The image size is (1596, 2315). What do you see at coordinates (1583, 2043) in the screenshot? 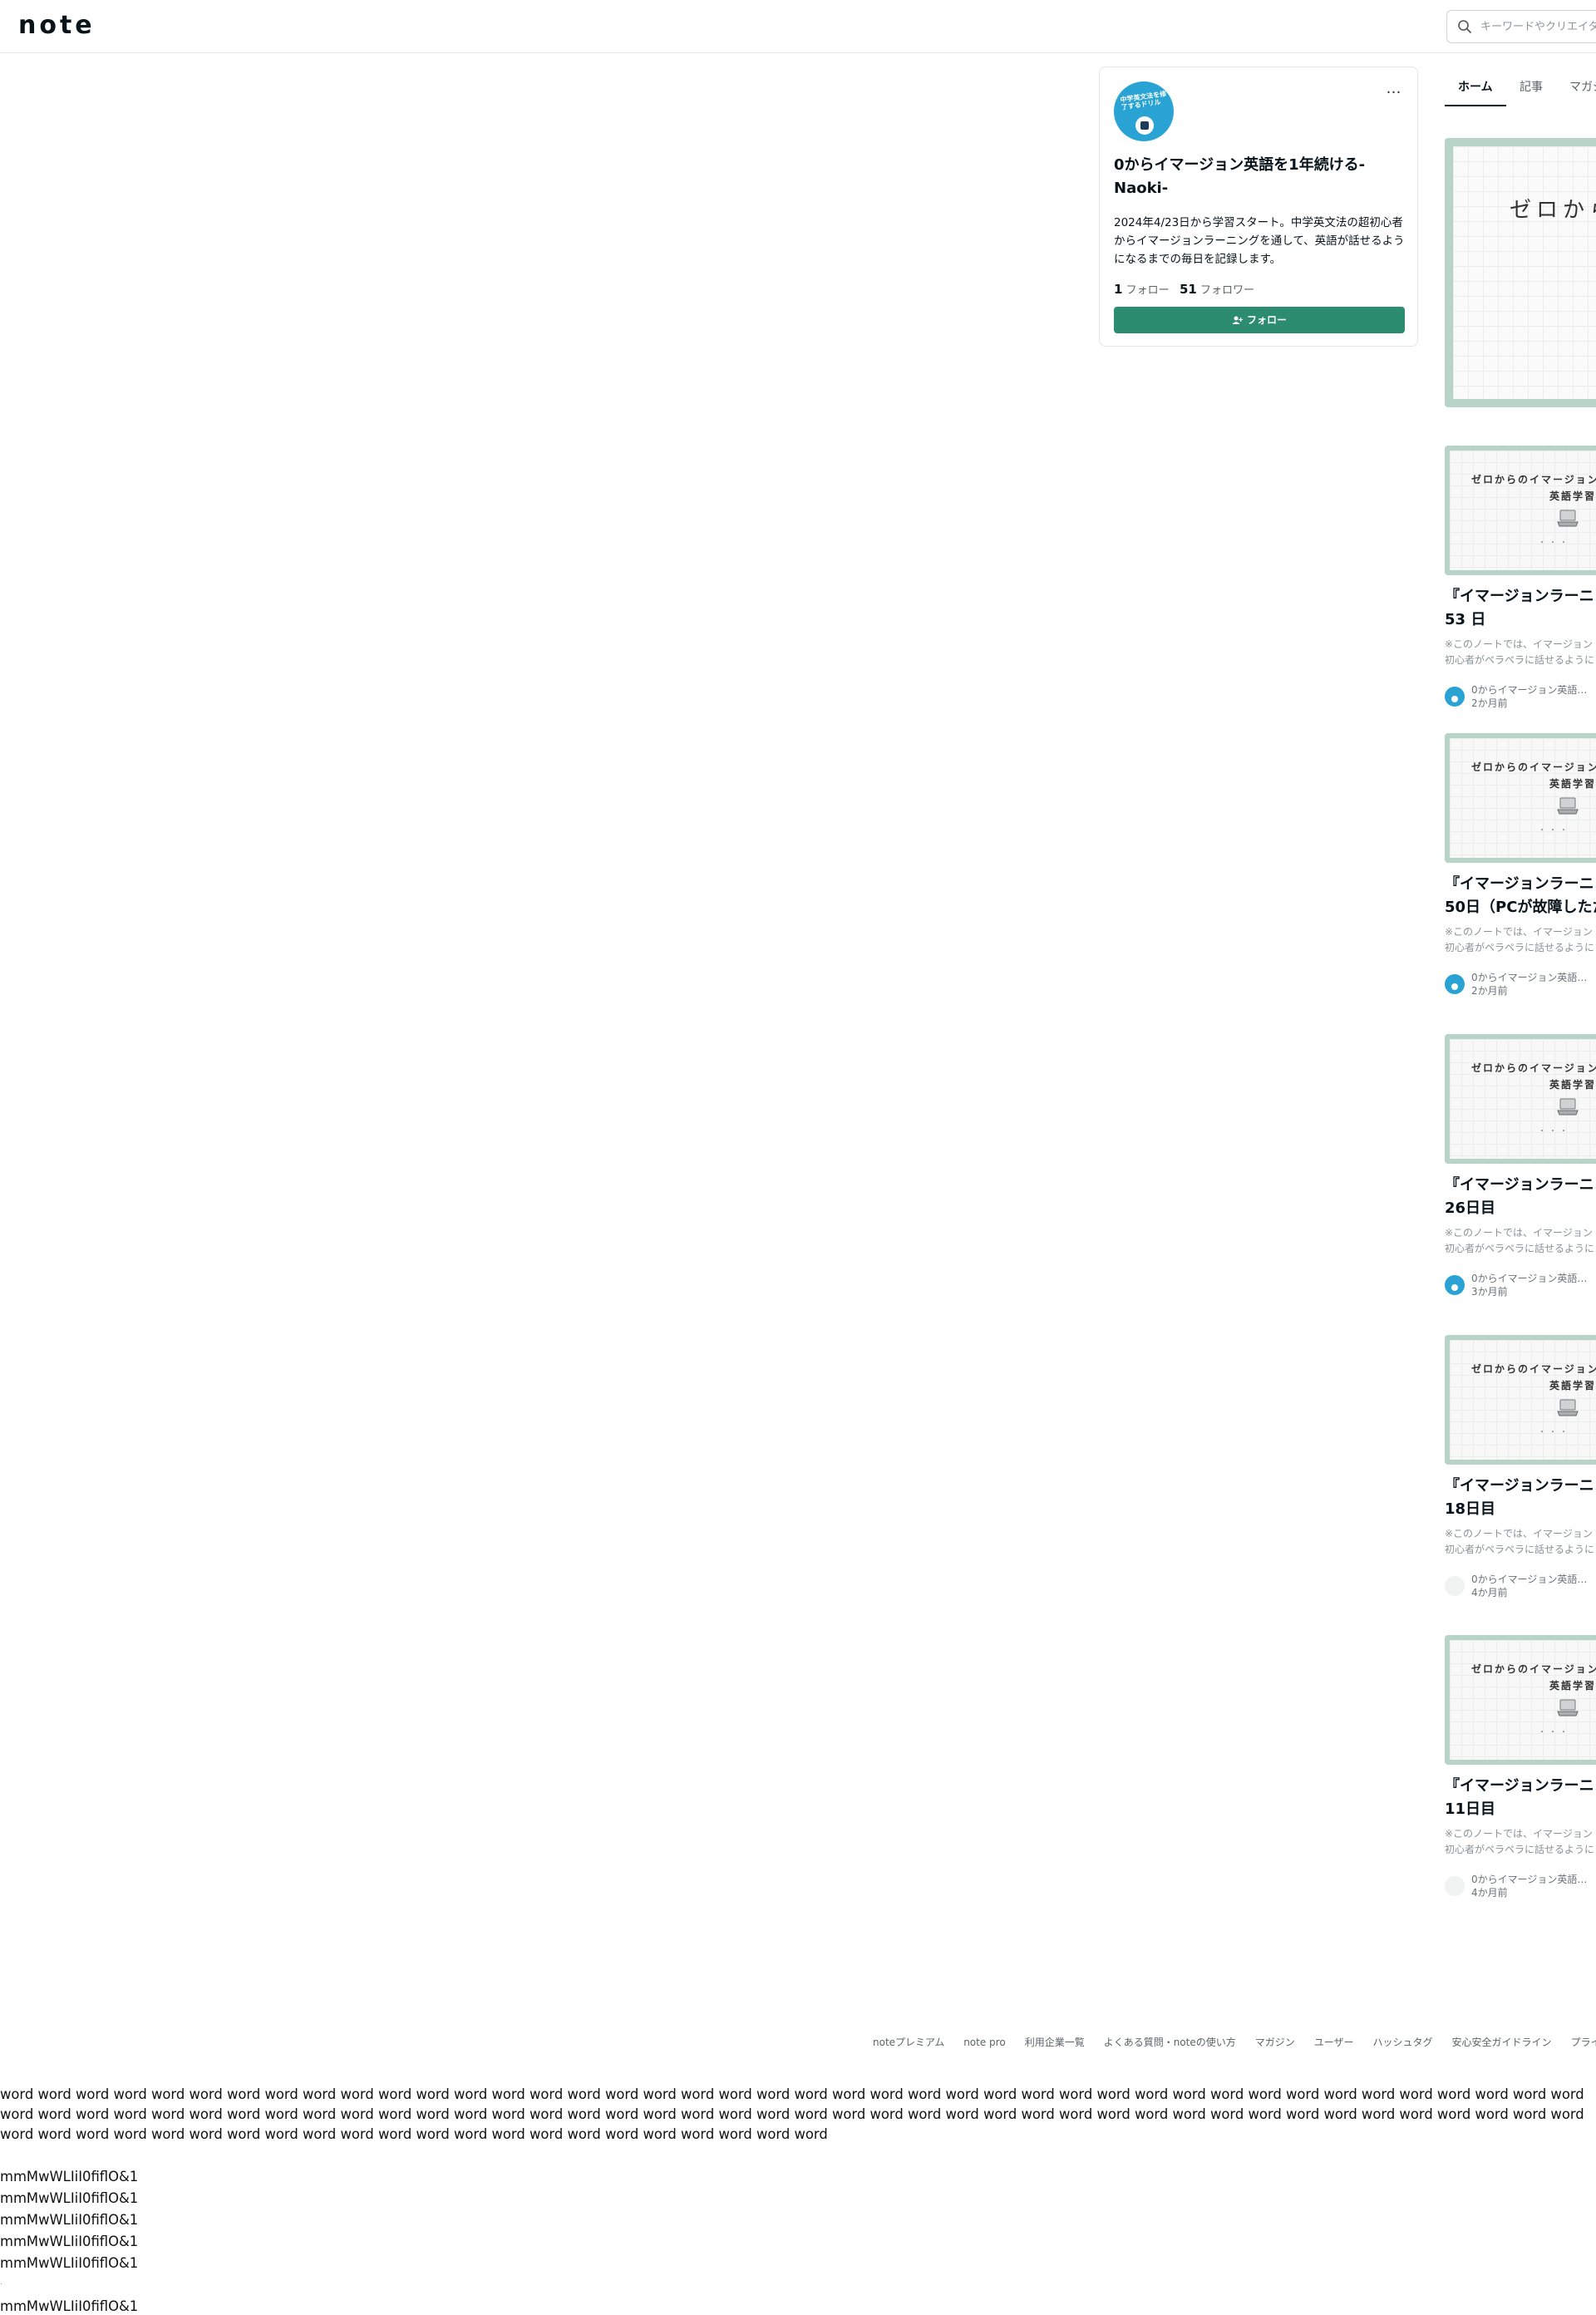
I see `footer-link-privacy: プライバシー` at bounding box center [1583, 2043].